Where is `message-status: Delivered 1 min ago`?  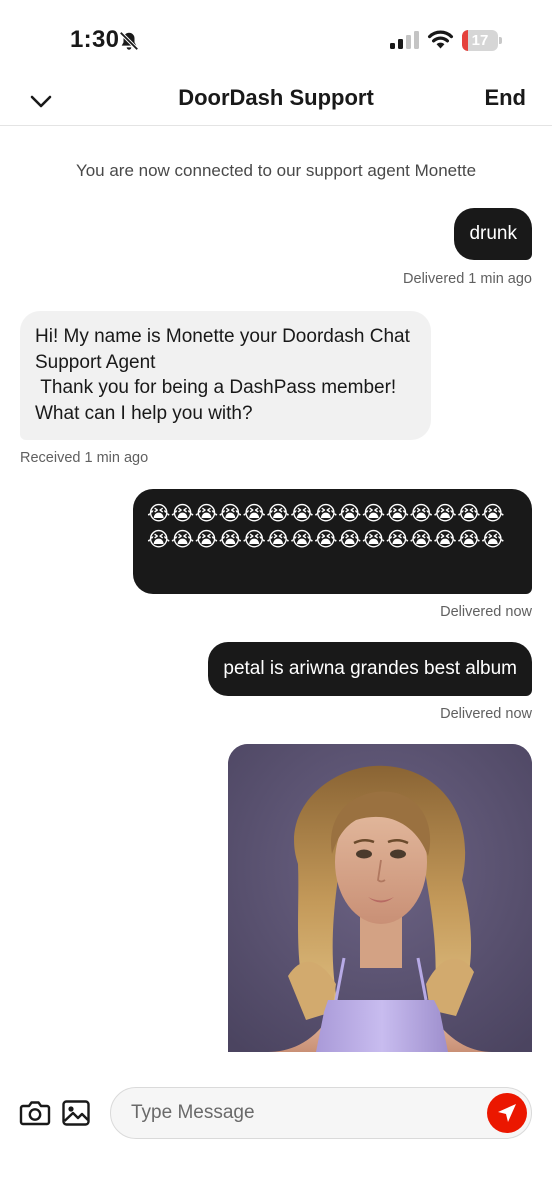
message-status: Delivered 1 min ago is located at coordinates (467, 279).